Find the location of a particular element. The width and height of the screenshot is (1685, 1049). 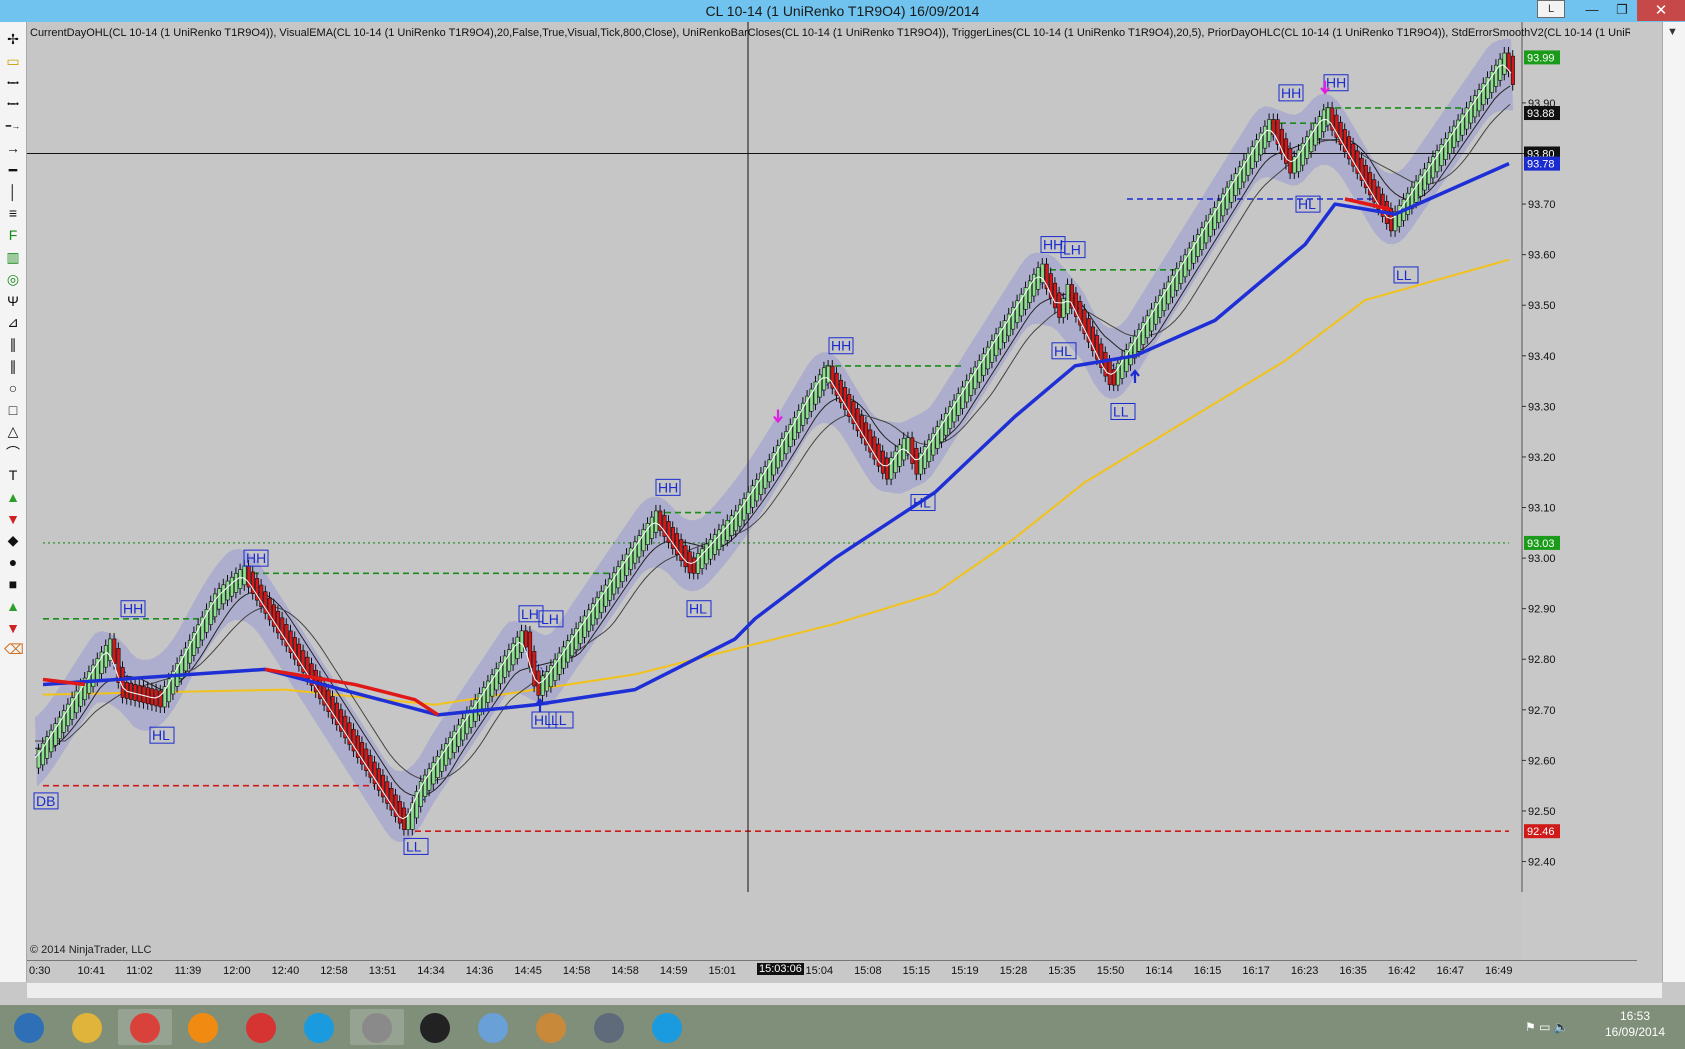

y-tick-label: 93.30 is located at coordinates (1542, 407).